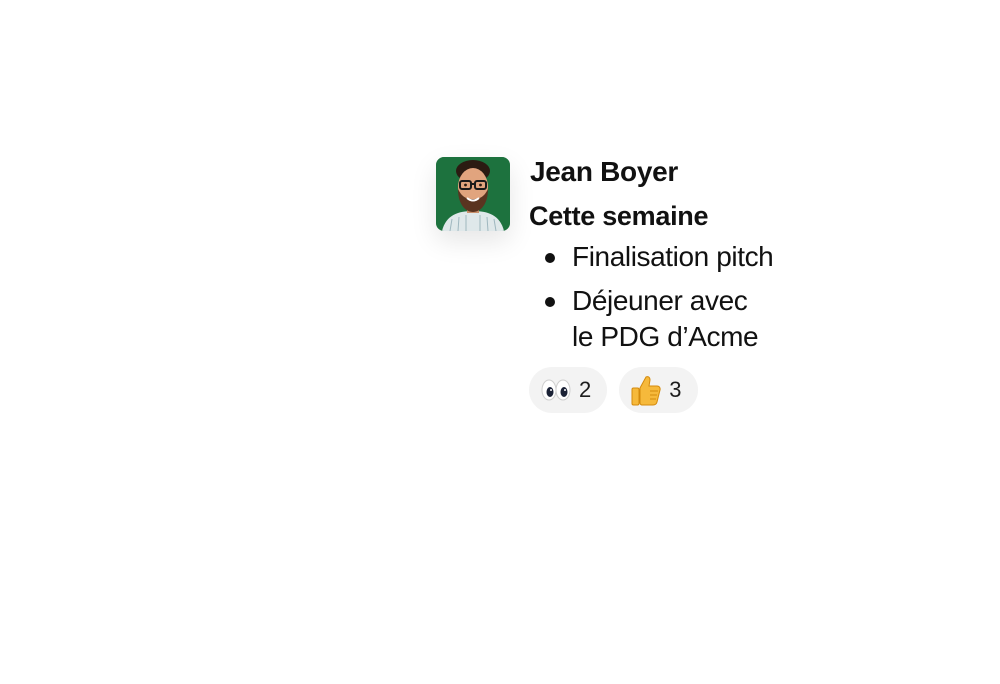 The width and height of the screenshot is (1000, 684). What do you see at coordinates (675, 389) in the screenshot?
I see `reaction-count: 3` at bounding box center [675, 389].